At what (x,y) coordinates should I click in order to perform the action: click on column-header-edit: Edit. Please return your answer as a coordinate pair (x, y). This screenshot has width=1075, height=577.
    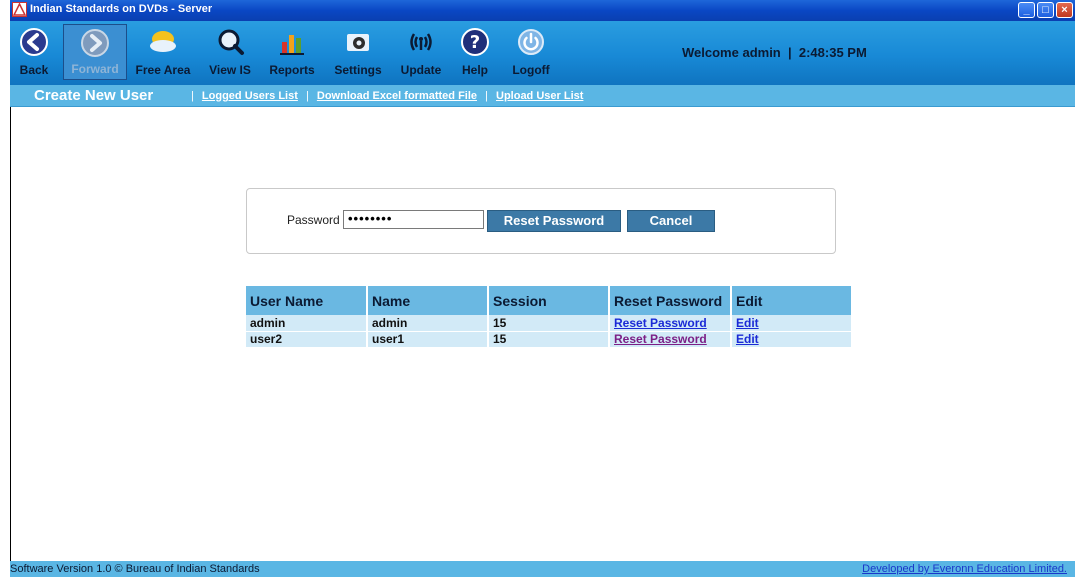
    Looking at the image, I should click on (791, 300).